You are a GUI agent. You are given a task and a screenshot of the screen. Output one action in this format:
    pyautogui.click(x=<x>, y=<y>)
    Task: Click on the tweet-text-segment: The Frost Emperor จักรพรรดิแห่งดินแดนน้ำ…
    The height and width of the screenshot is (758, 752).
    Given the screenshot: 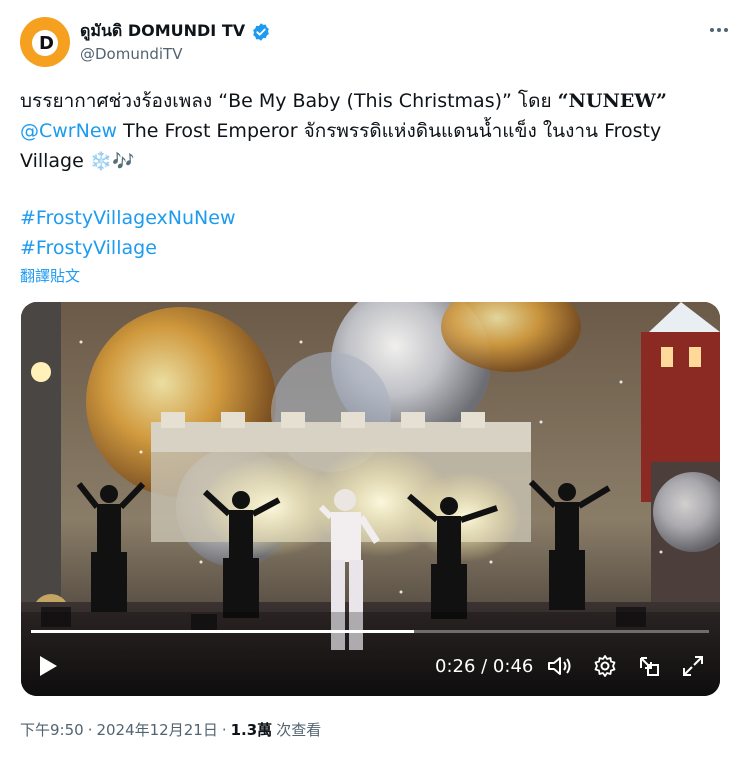 What is the action you would take?
    pyautogui.click(x=389, y=131)
    